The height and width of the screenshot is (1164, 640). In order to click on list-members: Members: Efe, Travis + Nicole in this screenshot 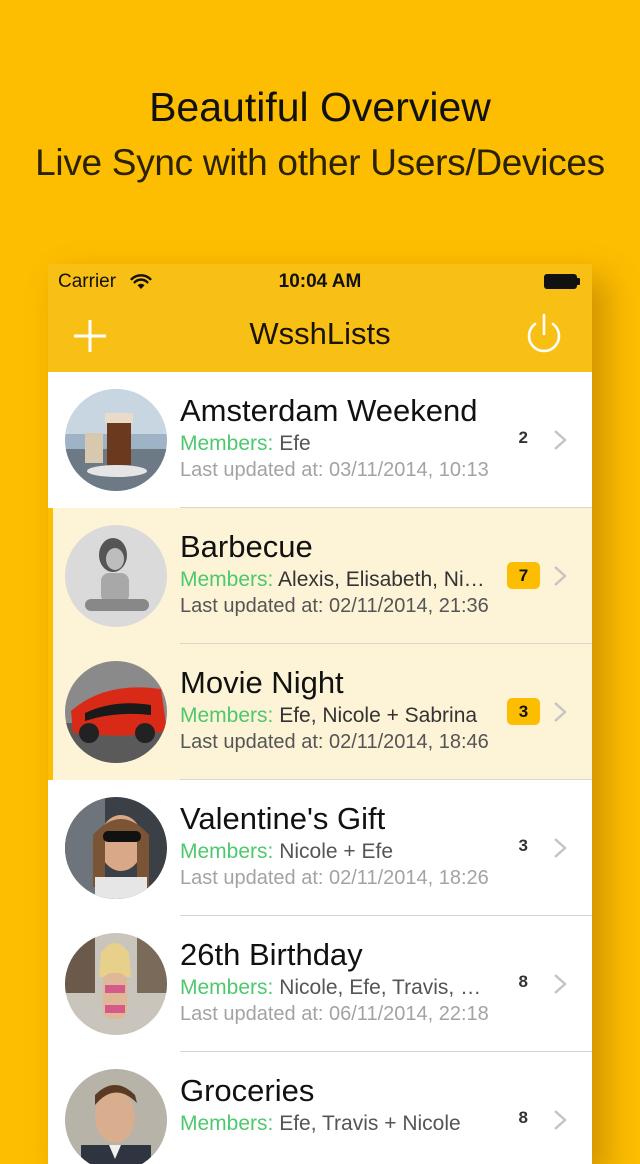, I will do `click(337, 1124)`.